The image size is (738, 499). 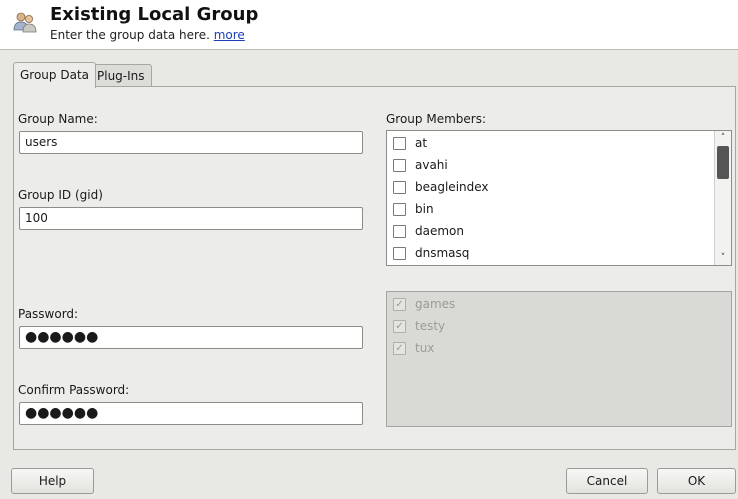 What do you see at coordinates (430, 326) in the screenshot?
I see `member-label: testy` at bounding box center [430, 326].